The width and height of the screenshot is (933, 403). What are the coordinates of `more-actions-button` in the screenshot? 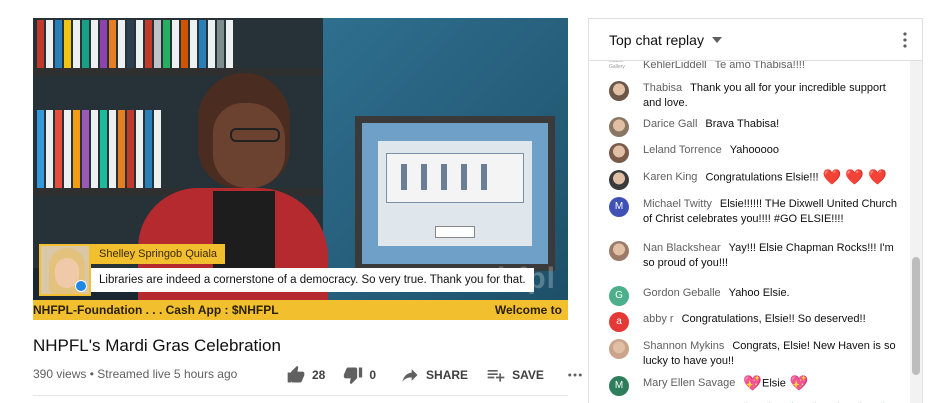 It's located at (575, 375).